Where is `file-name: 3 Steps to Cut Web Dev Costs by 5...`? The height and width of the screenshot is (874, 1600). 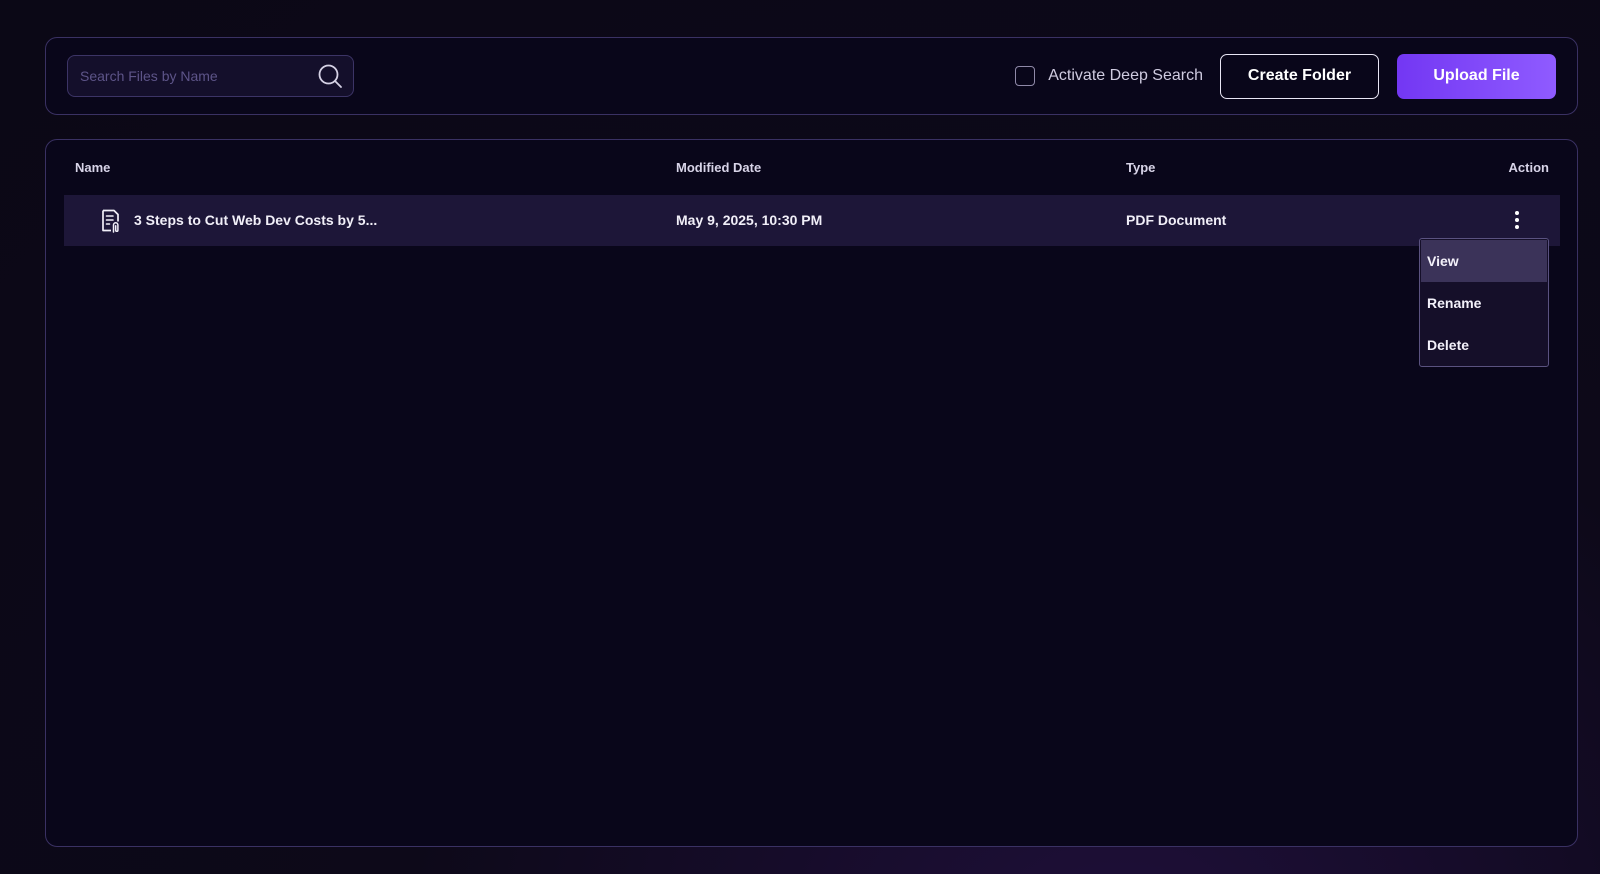 file-name: 3 Steps to Cut Web Dev Costs by 5... is located at coordinates (255, 220).